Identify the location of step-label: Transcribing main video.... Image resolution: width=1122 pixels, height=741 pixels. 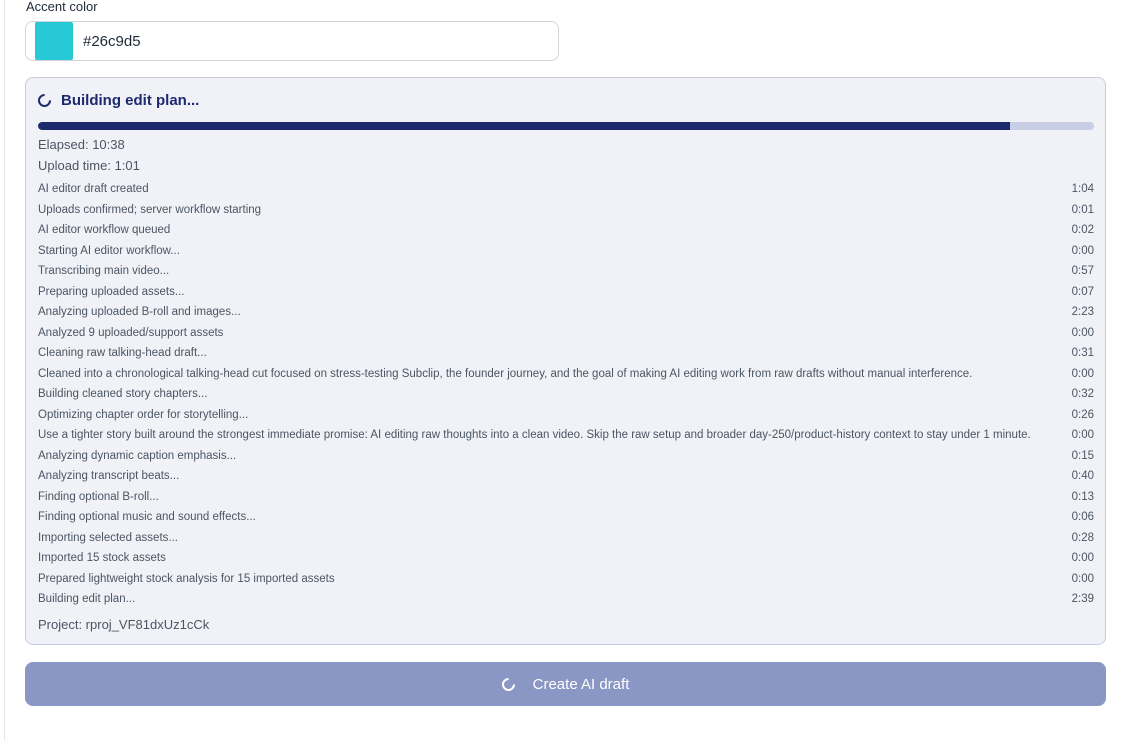
(104, 271).